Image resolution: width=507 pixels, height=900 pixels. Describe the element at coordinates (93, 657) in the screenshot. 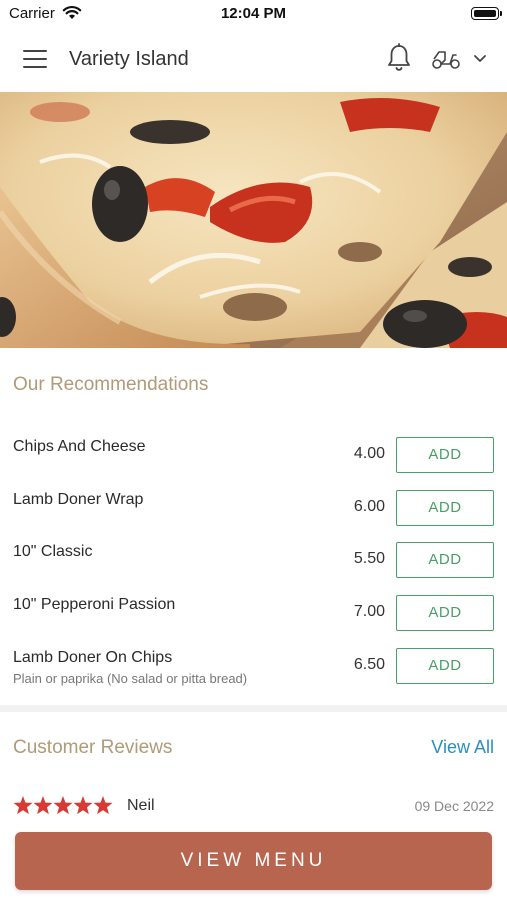

I see `item-name: Lamb Doner On Chips` at that location.